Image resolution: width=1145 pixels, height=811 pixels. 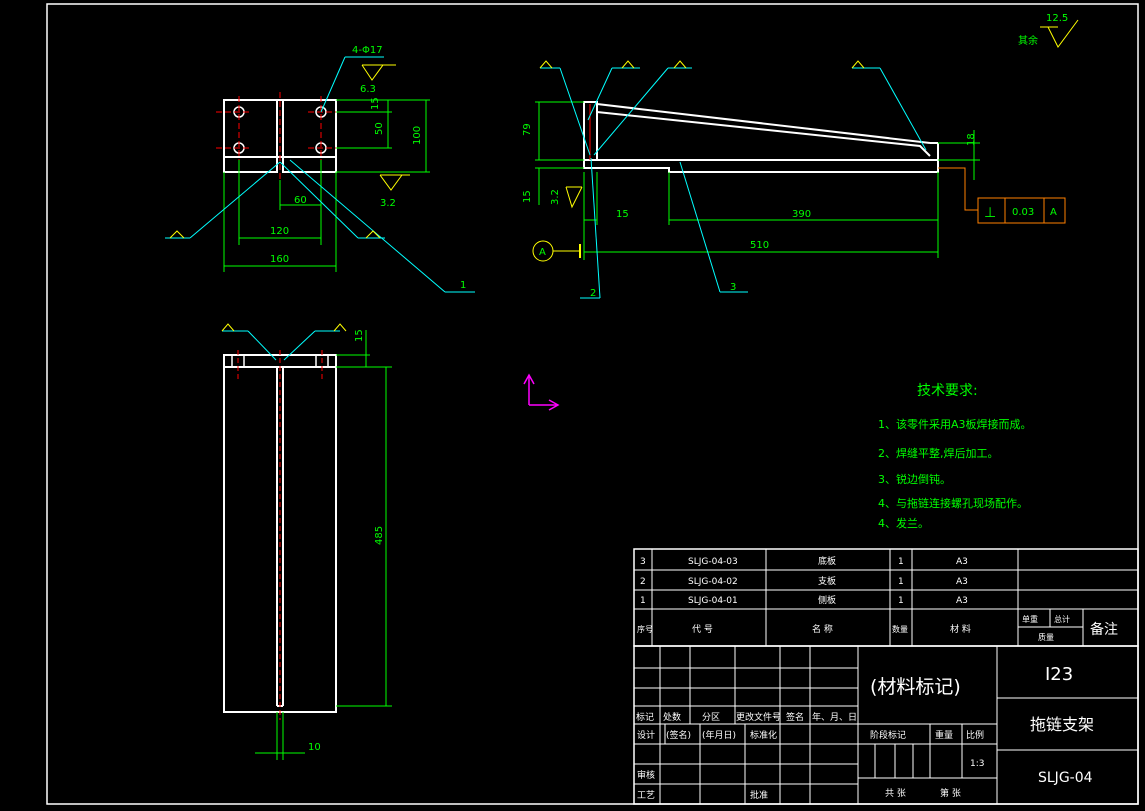 I want to click on tech-title: 技术要求:, so click(x=947, y=391).